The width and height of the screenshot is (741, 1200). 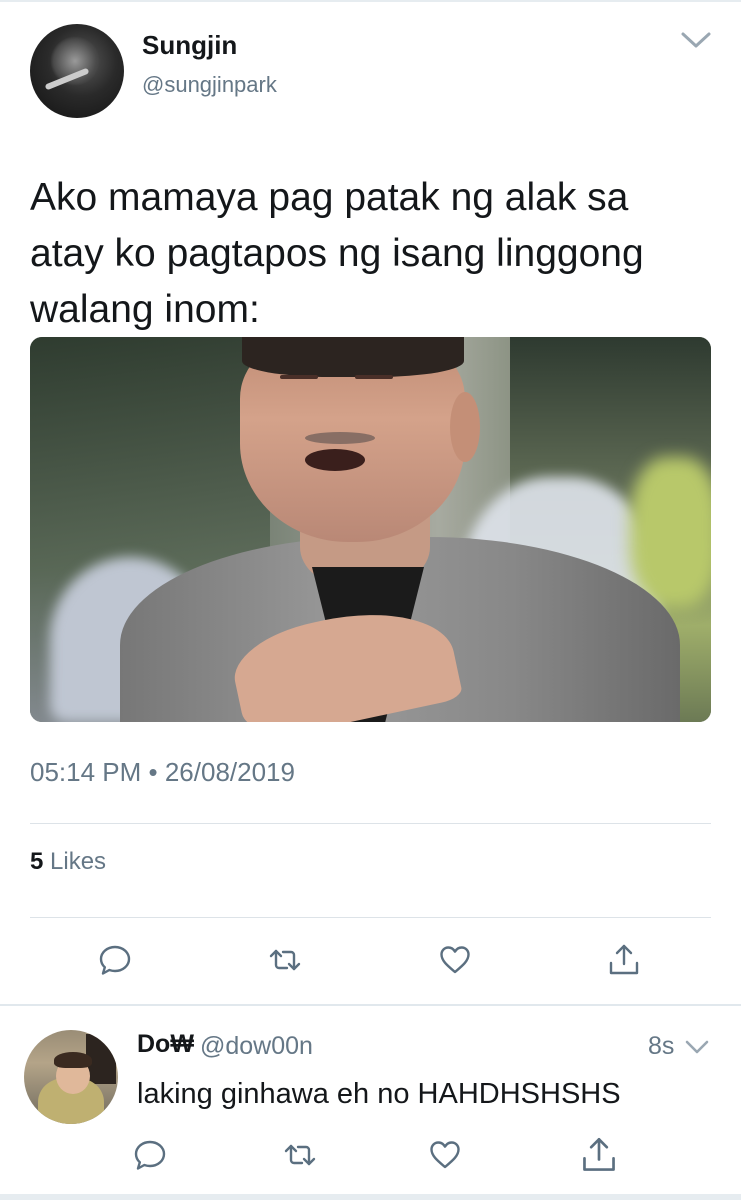 What do you see at coordinates (37, 861) in the screenshot?
I see `likes-count: 5` at bounding box center [37, 861].